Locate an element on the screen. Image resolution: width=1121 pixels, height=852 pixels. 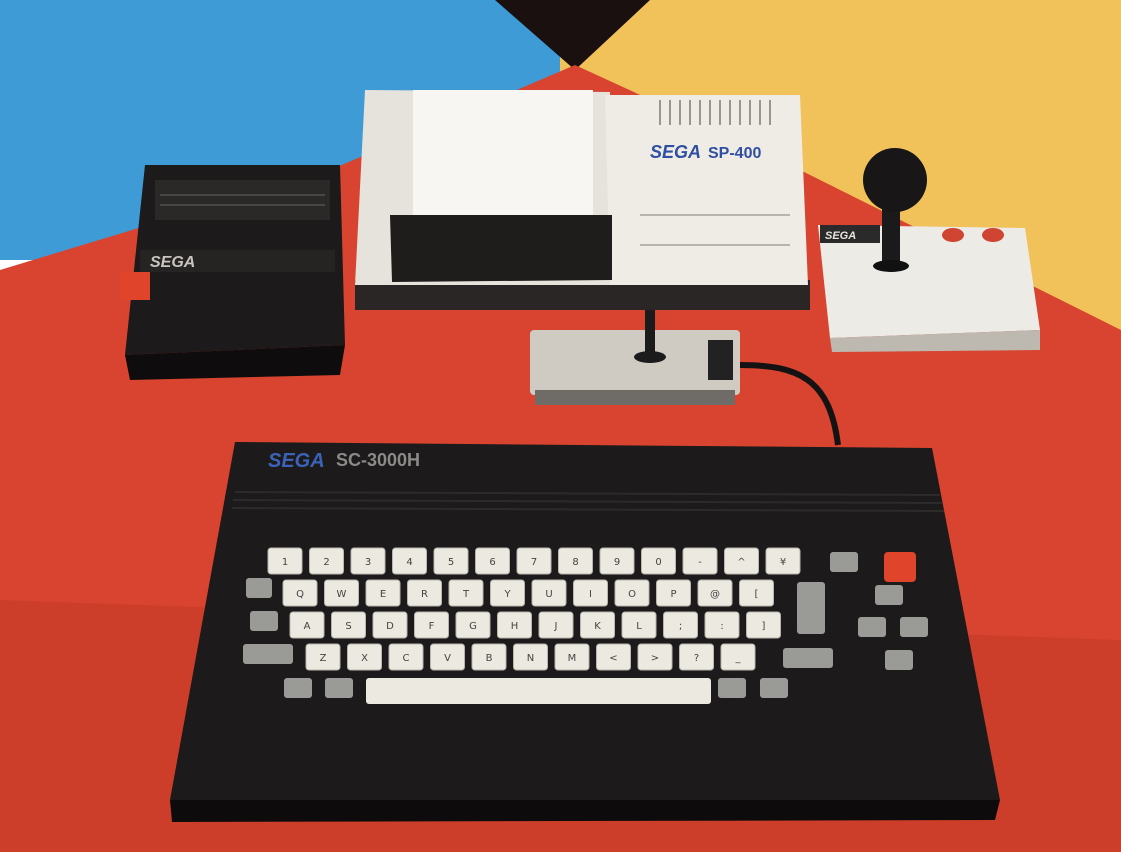
key-return is located at coordinates (811, 608).